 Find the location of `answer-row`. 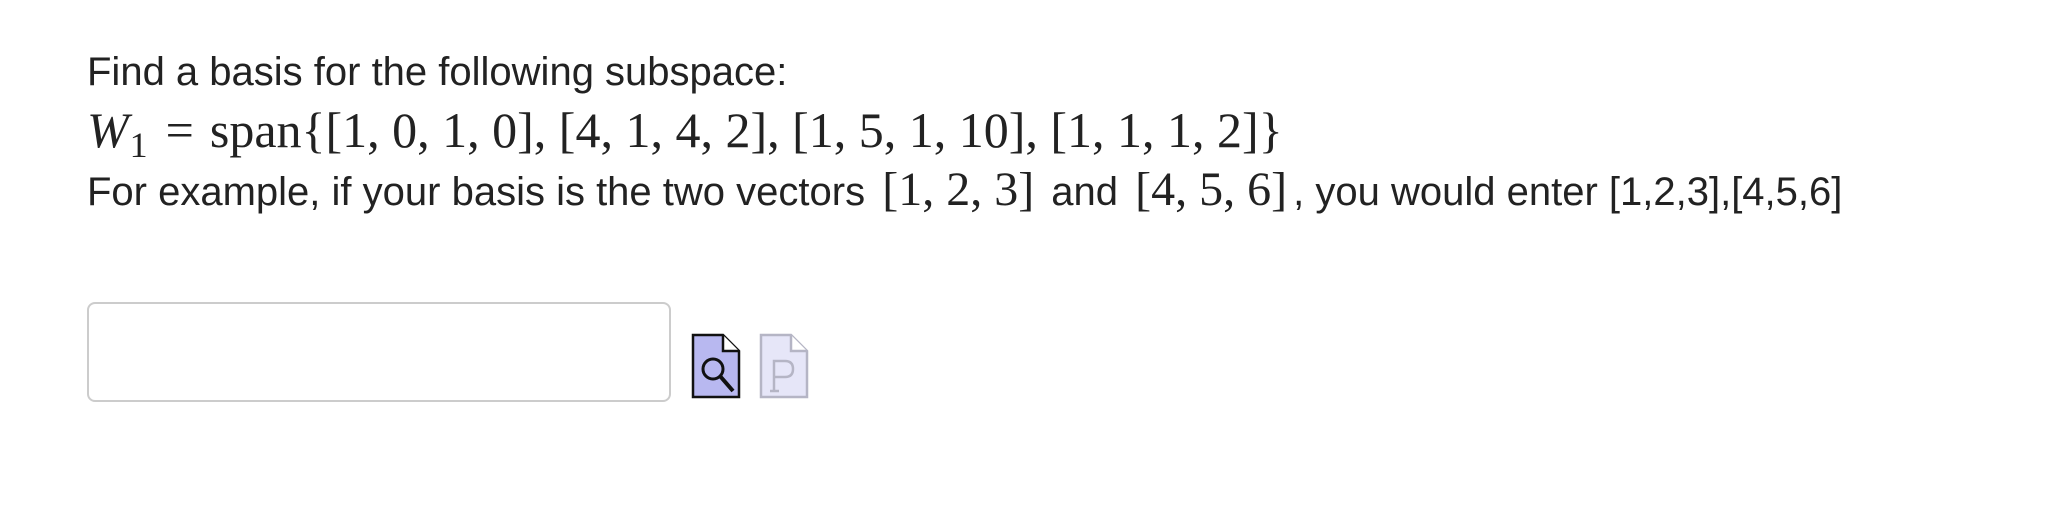

answer-row is located at coordinates (448, 352).